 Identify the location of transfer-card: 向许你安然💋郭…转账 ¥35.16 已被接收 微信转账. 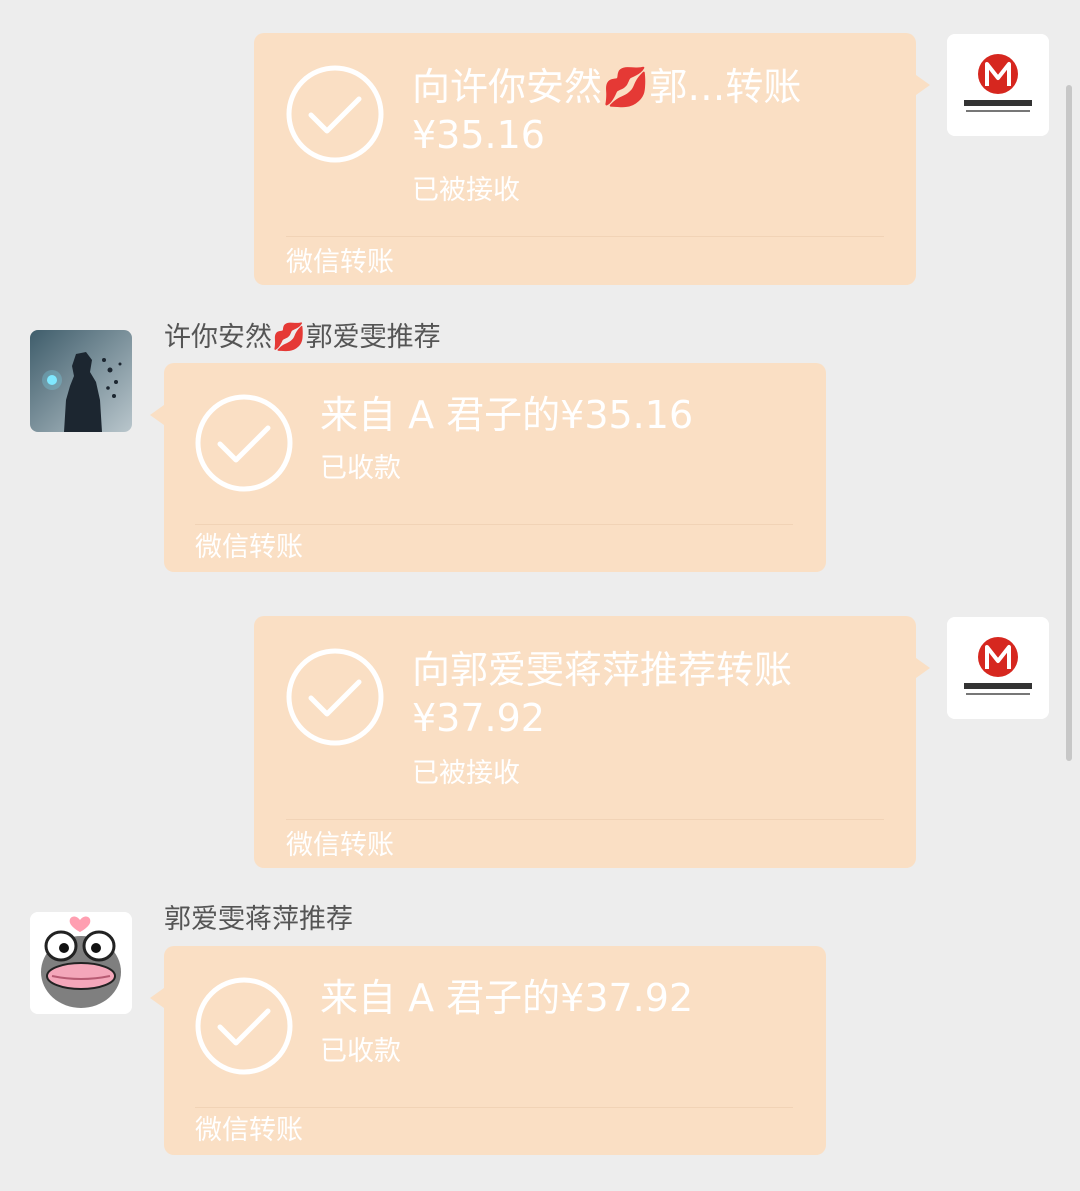
(592, 159).